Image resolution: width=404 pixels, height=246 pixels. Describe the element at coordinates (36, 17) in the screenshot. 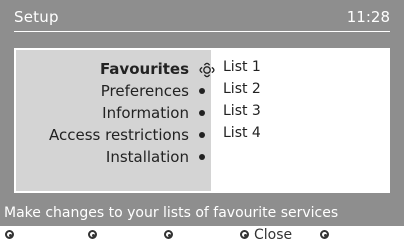

I see `page-title: Setup` at that location.